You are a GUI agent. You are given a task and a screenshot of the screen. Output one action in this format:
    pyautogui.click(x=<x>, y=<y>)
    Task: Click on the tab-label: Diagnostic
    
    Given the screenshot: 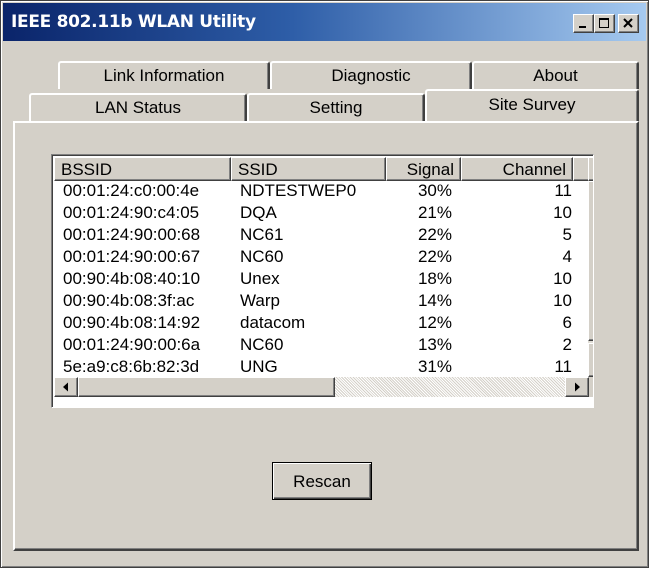 What is the action you would take?
    pyautogui.click(x=371, y=75)
    